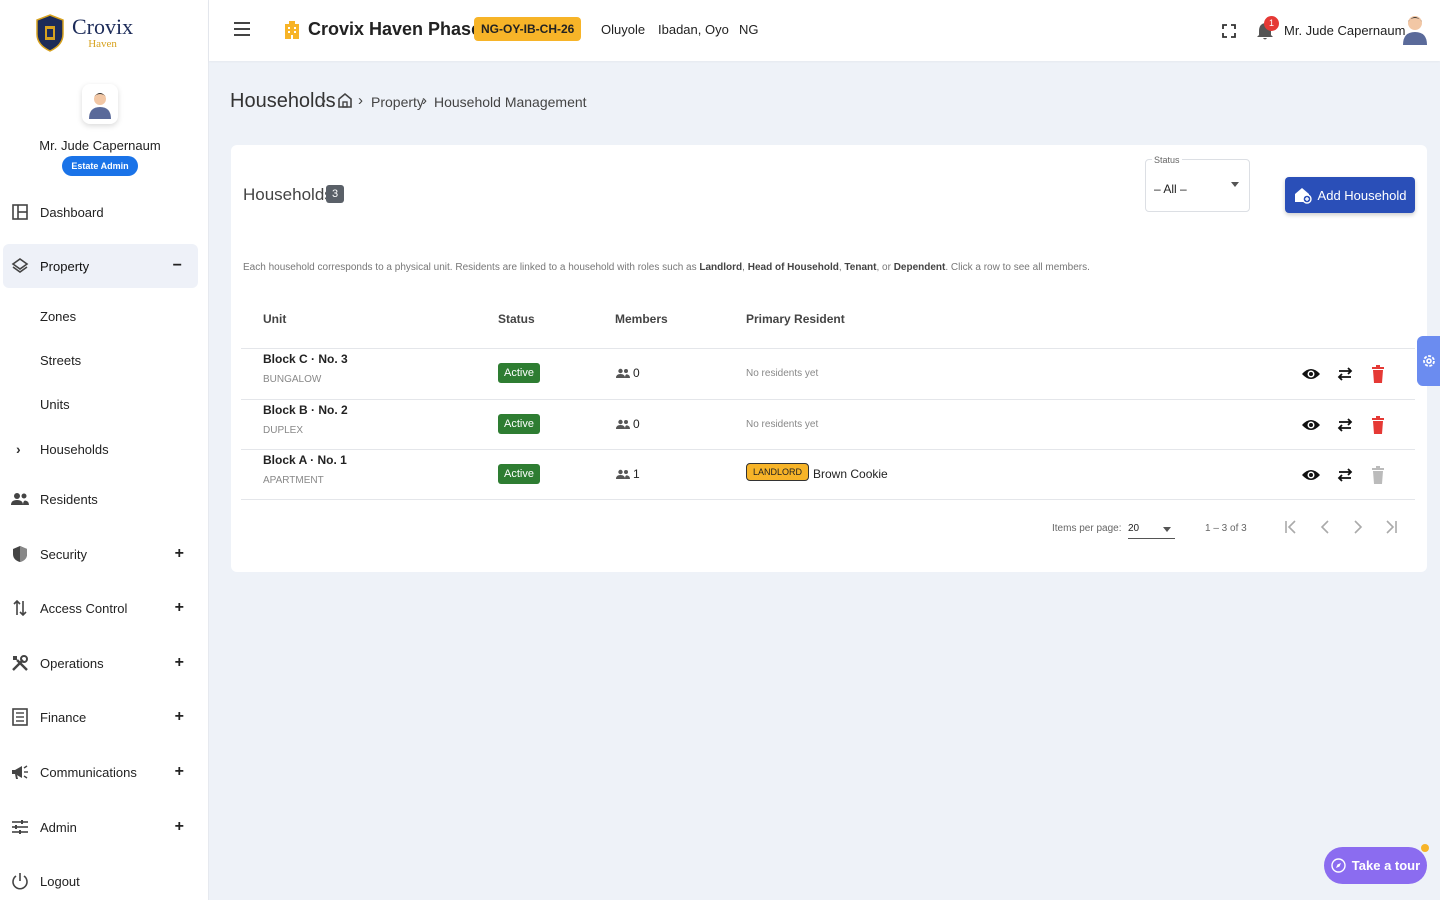  I want to click on sidebar-item-security: Security +, so click(99, 554).